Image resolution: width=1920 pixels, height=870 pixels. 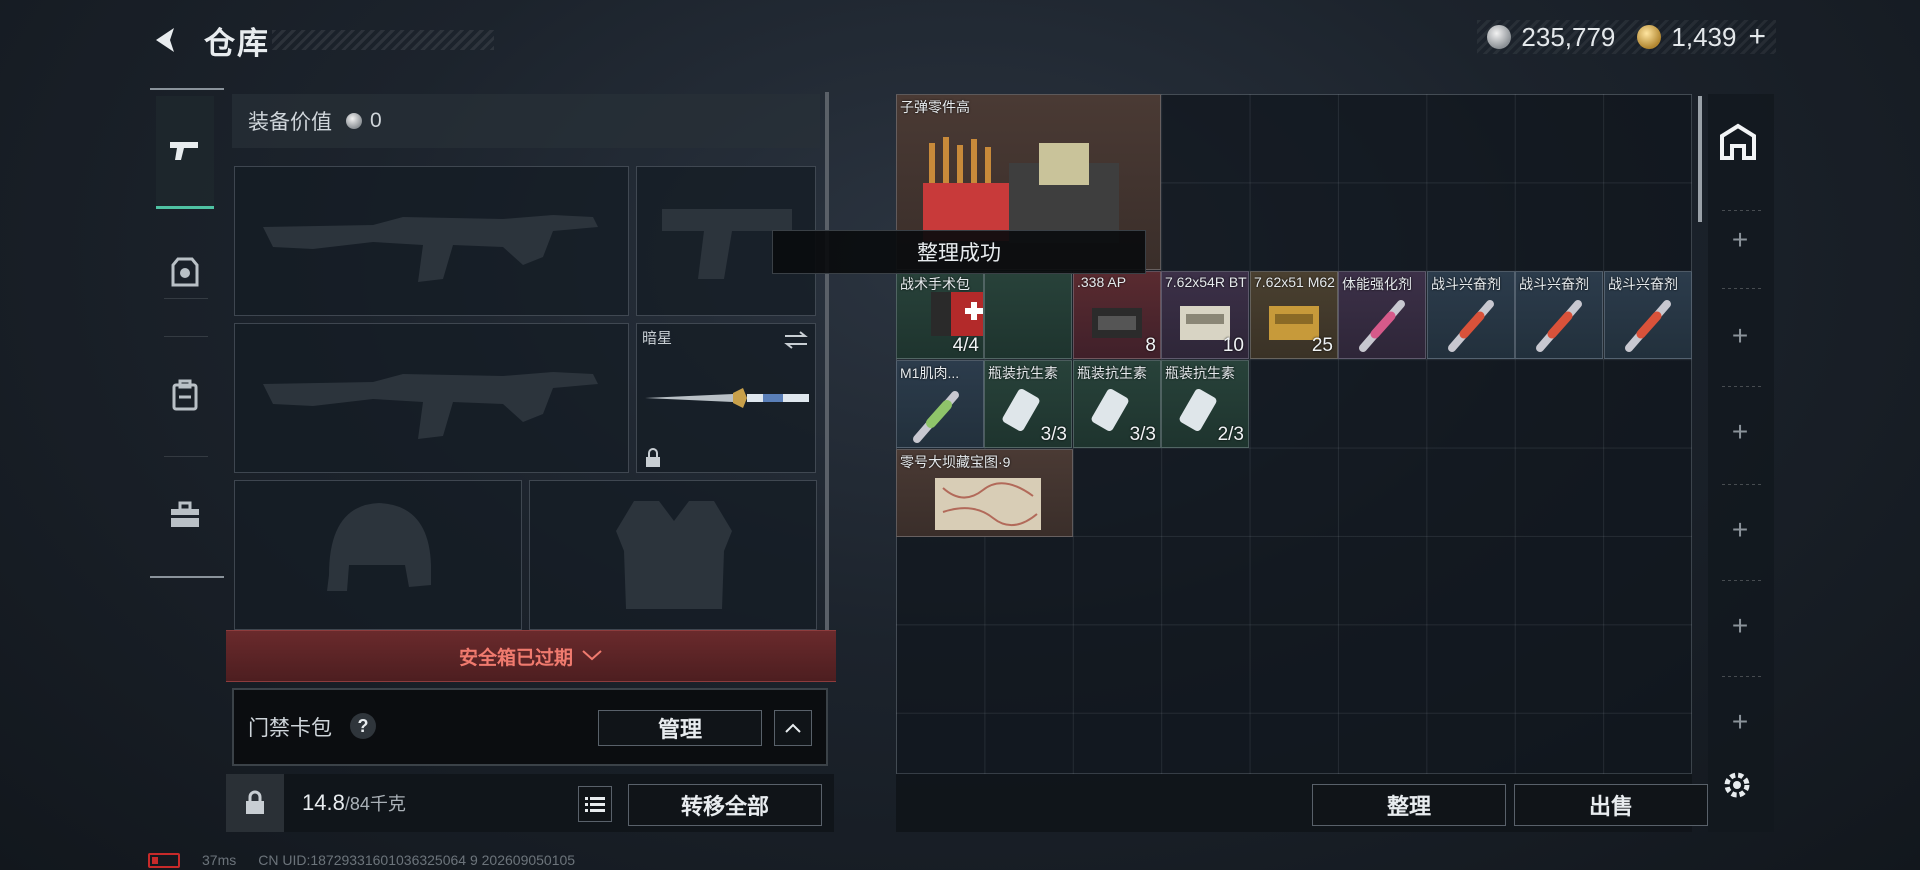 I want to click on armor-icon, so click(x=185, y=272).